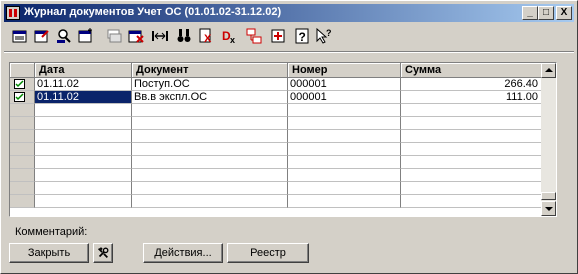 The width and height of the screenshot is (578, 274). What do you see at coordinates (564, 13) in the screenshot?
I see `close-button: X` at bounding box center [564, 13].